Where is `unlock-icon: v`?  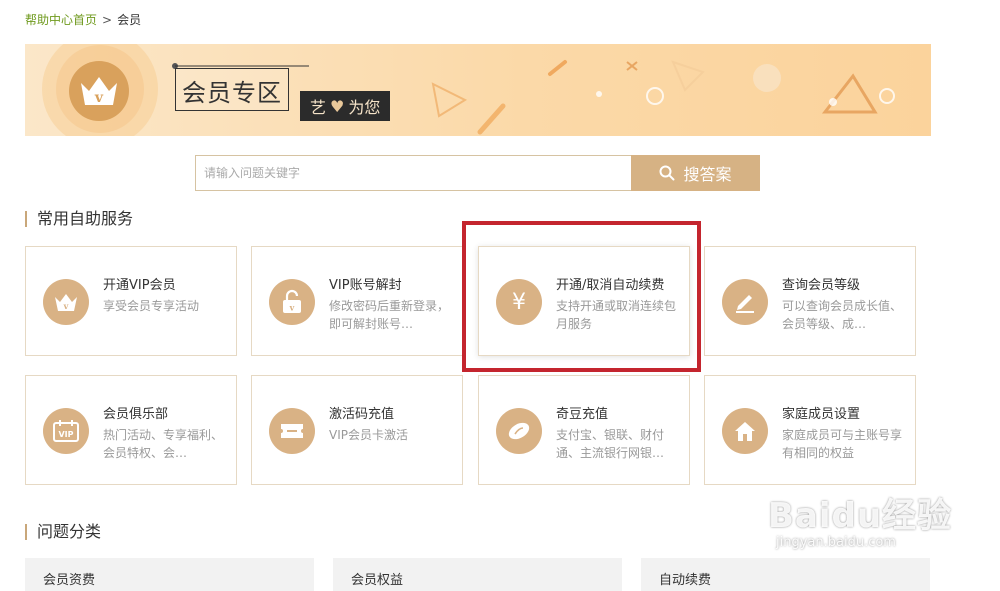
unlock-icon: v is located at coordinates (292, 302).